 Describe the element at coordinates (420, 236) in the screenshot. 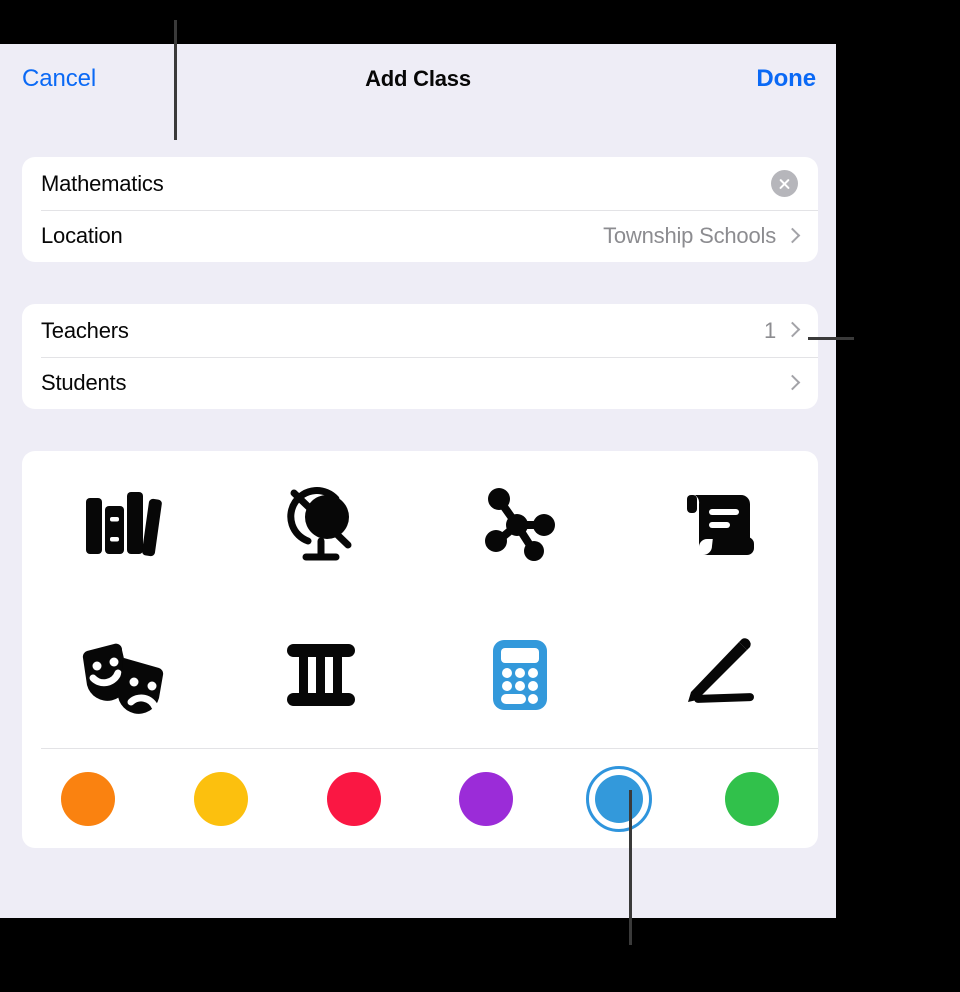

I see `location-row: Location Township Schools` at that location.